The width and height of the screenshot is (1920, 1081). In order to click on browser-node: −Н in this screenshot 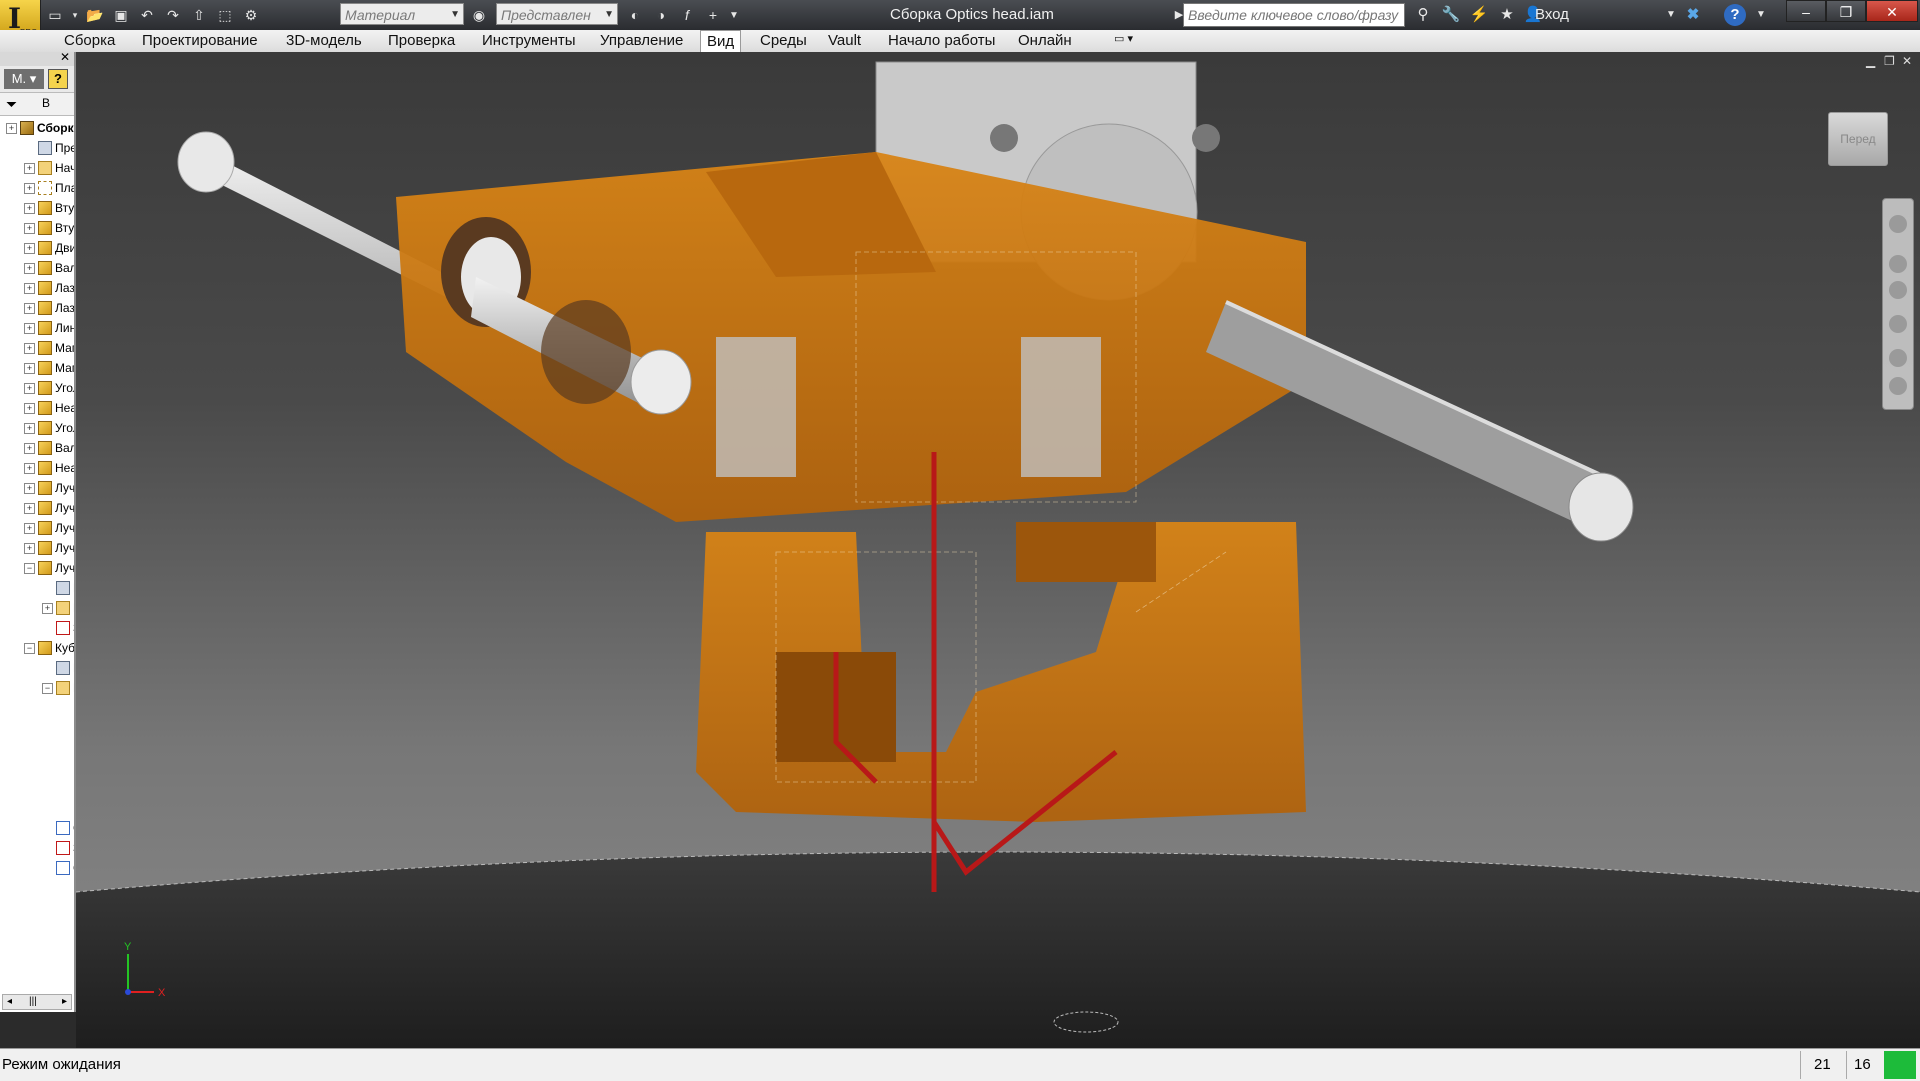, I will do `click(37, 688)`.